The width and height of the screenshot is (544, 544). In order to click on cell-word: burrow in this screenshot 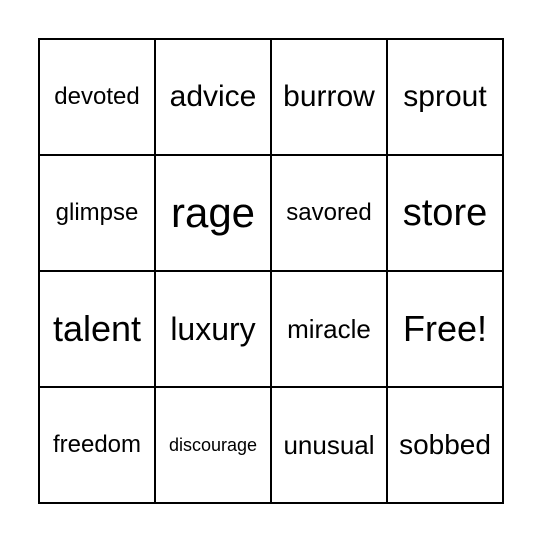, I will do `click(329, 96)`.